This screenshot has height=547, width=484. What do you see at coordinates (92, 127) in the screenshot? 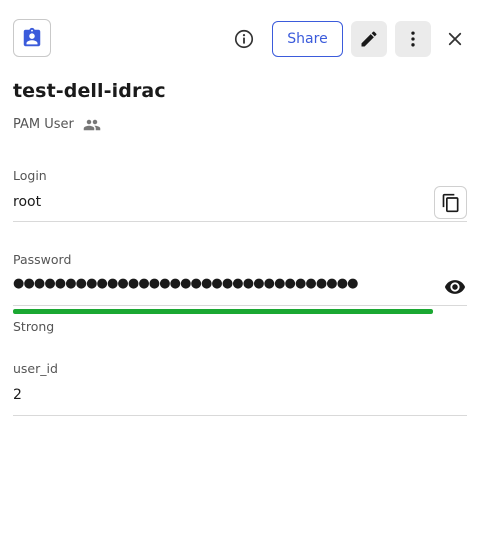
I see `people-icon` at bounding box center [92, 127].